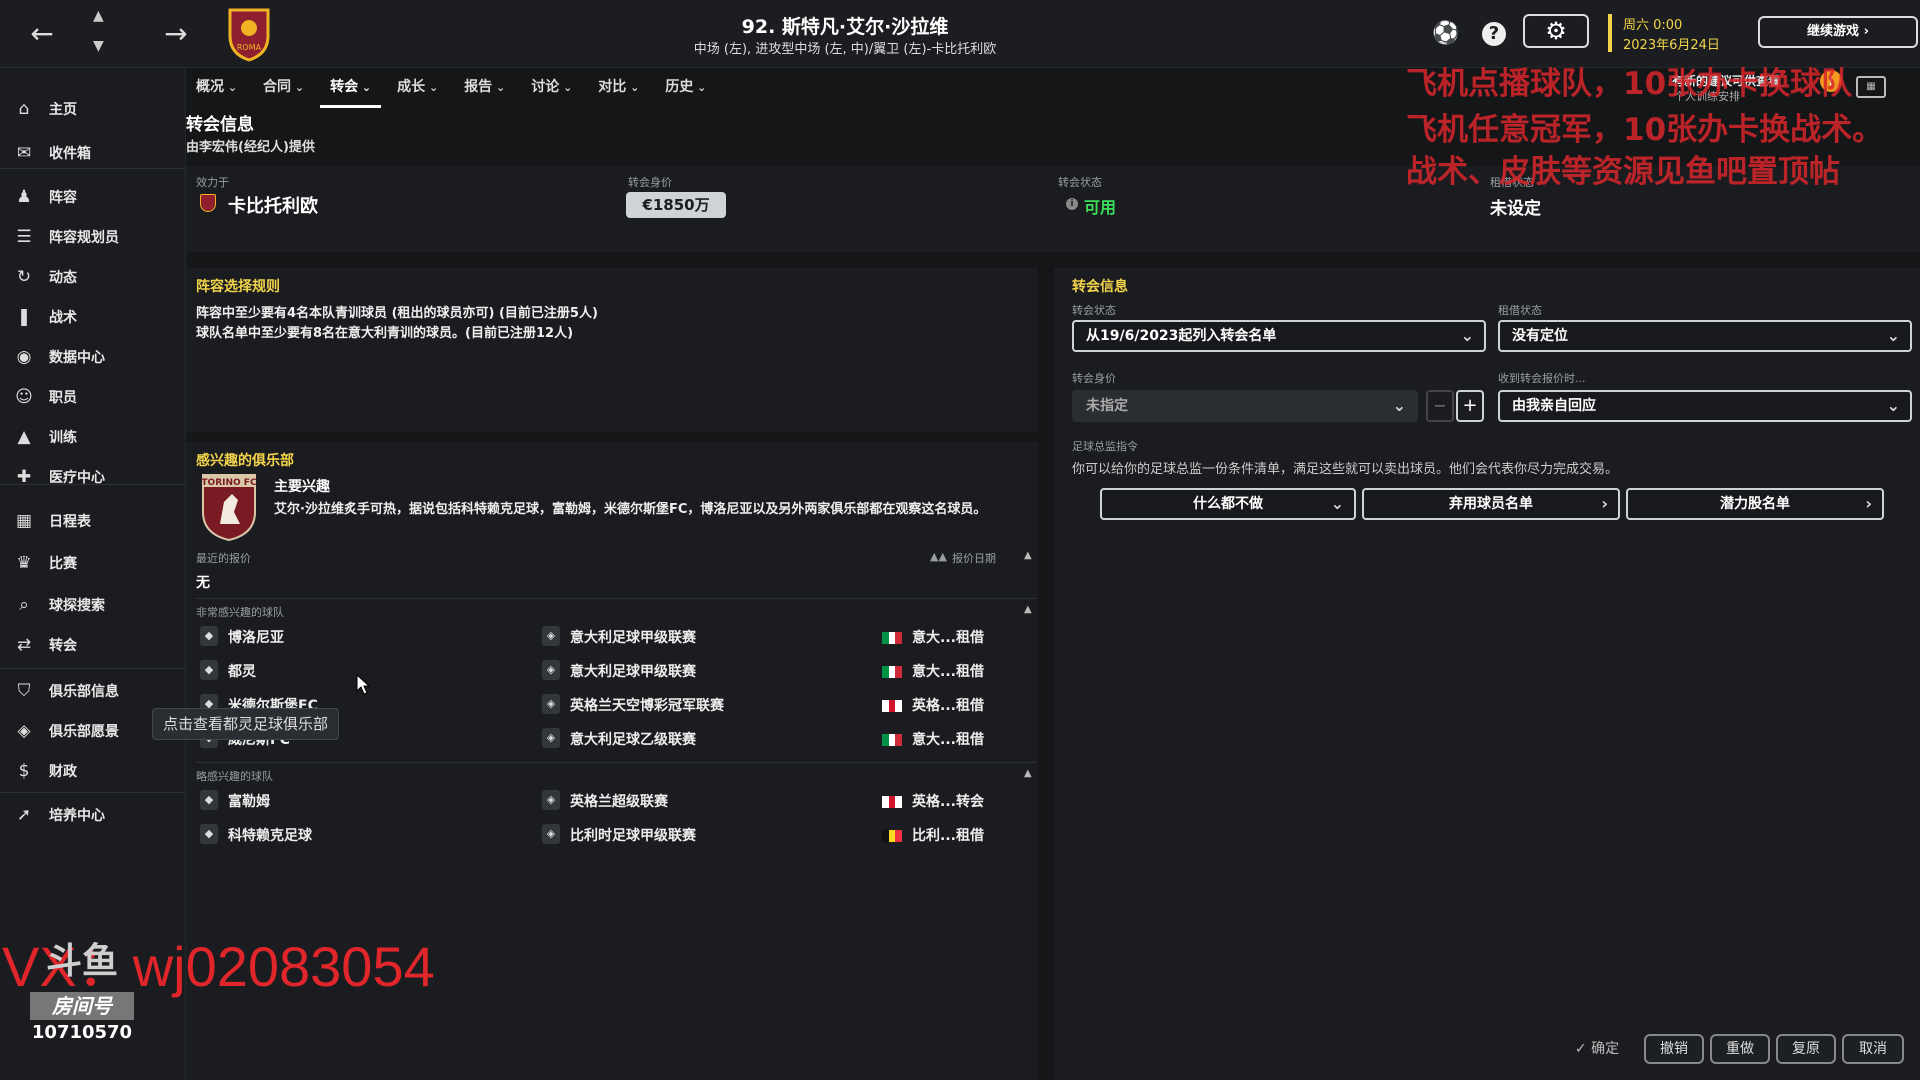 The width and height of the screenshot is (1920, 1080). I want to click on league-name: 比利时足球甲级联赛, so click(633, 835).